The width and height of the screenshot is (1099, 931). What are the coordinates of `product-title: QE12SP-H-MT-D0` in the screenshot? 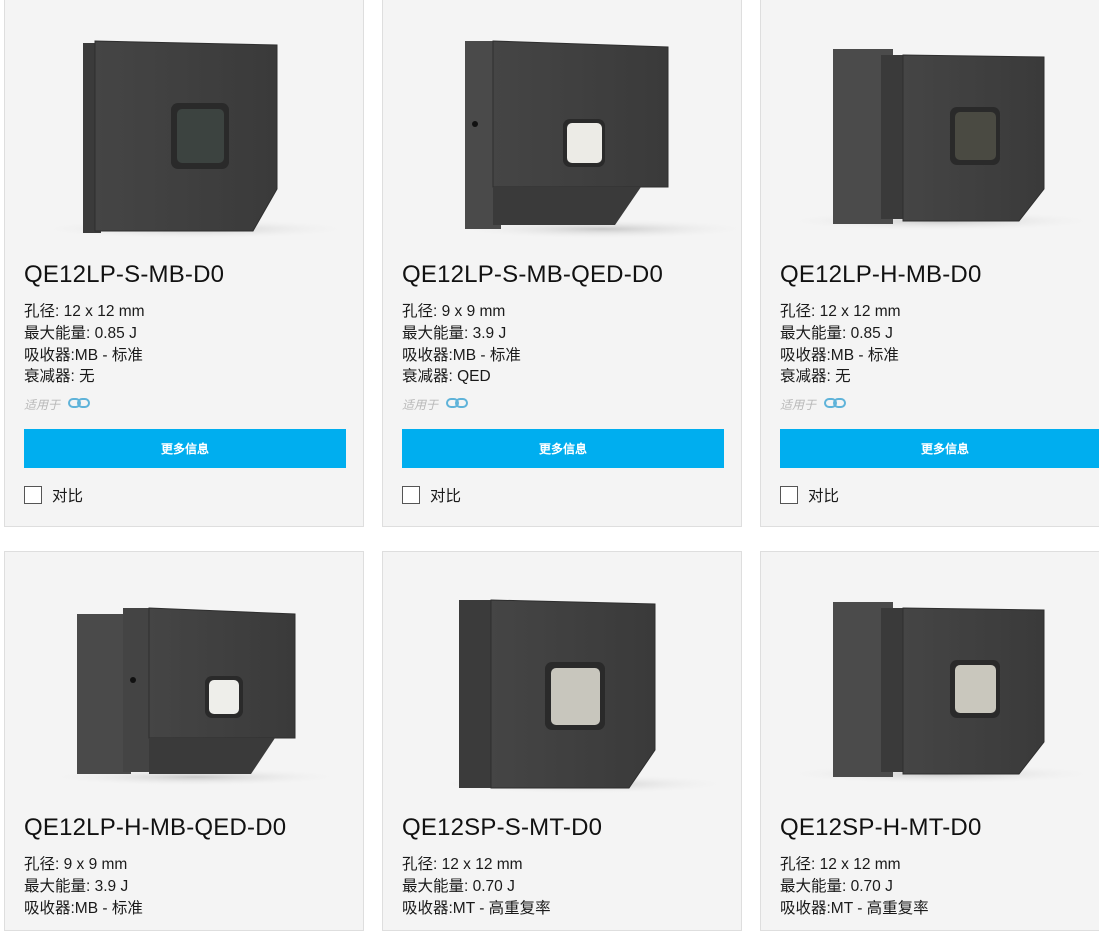 It's located at (881, 828).